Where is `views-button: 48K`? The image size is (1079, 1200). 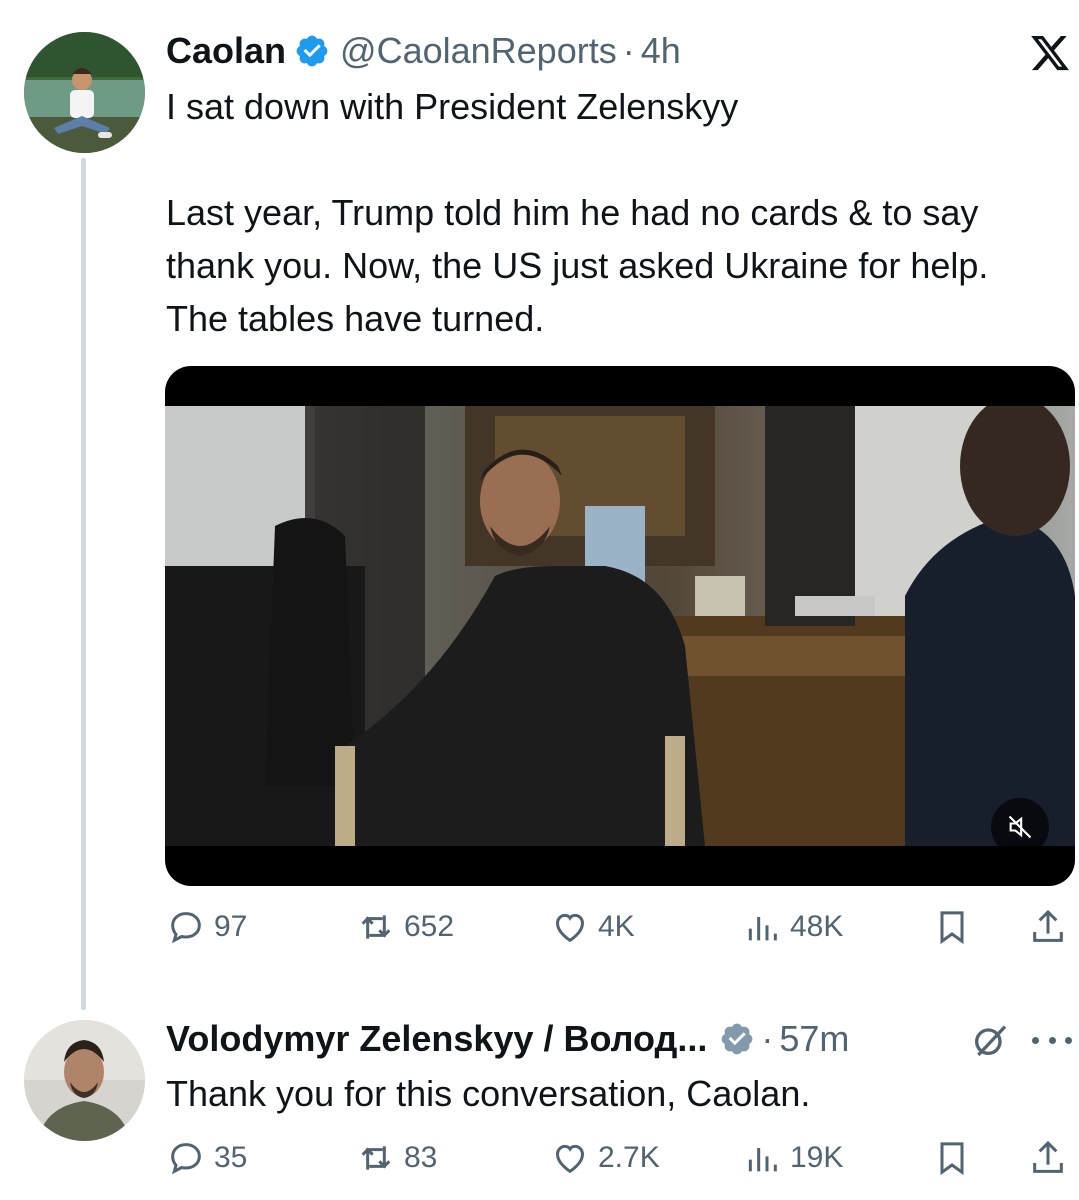
views-button: 48K is located at coordinates (792, 927).